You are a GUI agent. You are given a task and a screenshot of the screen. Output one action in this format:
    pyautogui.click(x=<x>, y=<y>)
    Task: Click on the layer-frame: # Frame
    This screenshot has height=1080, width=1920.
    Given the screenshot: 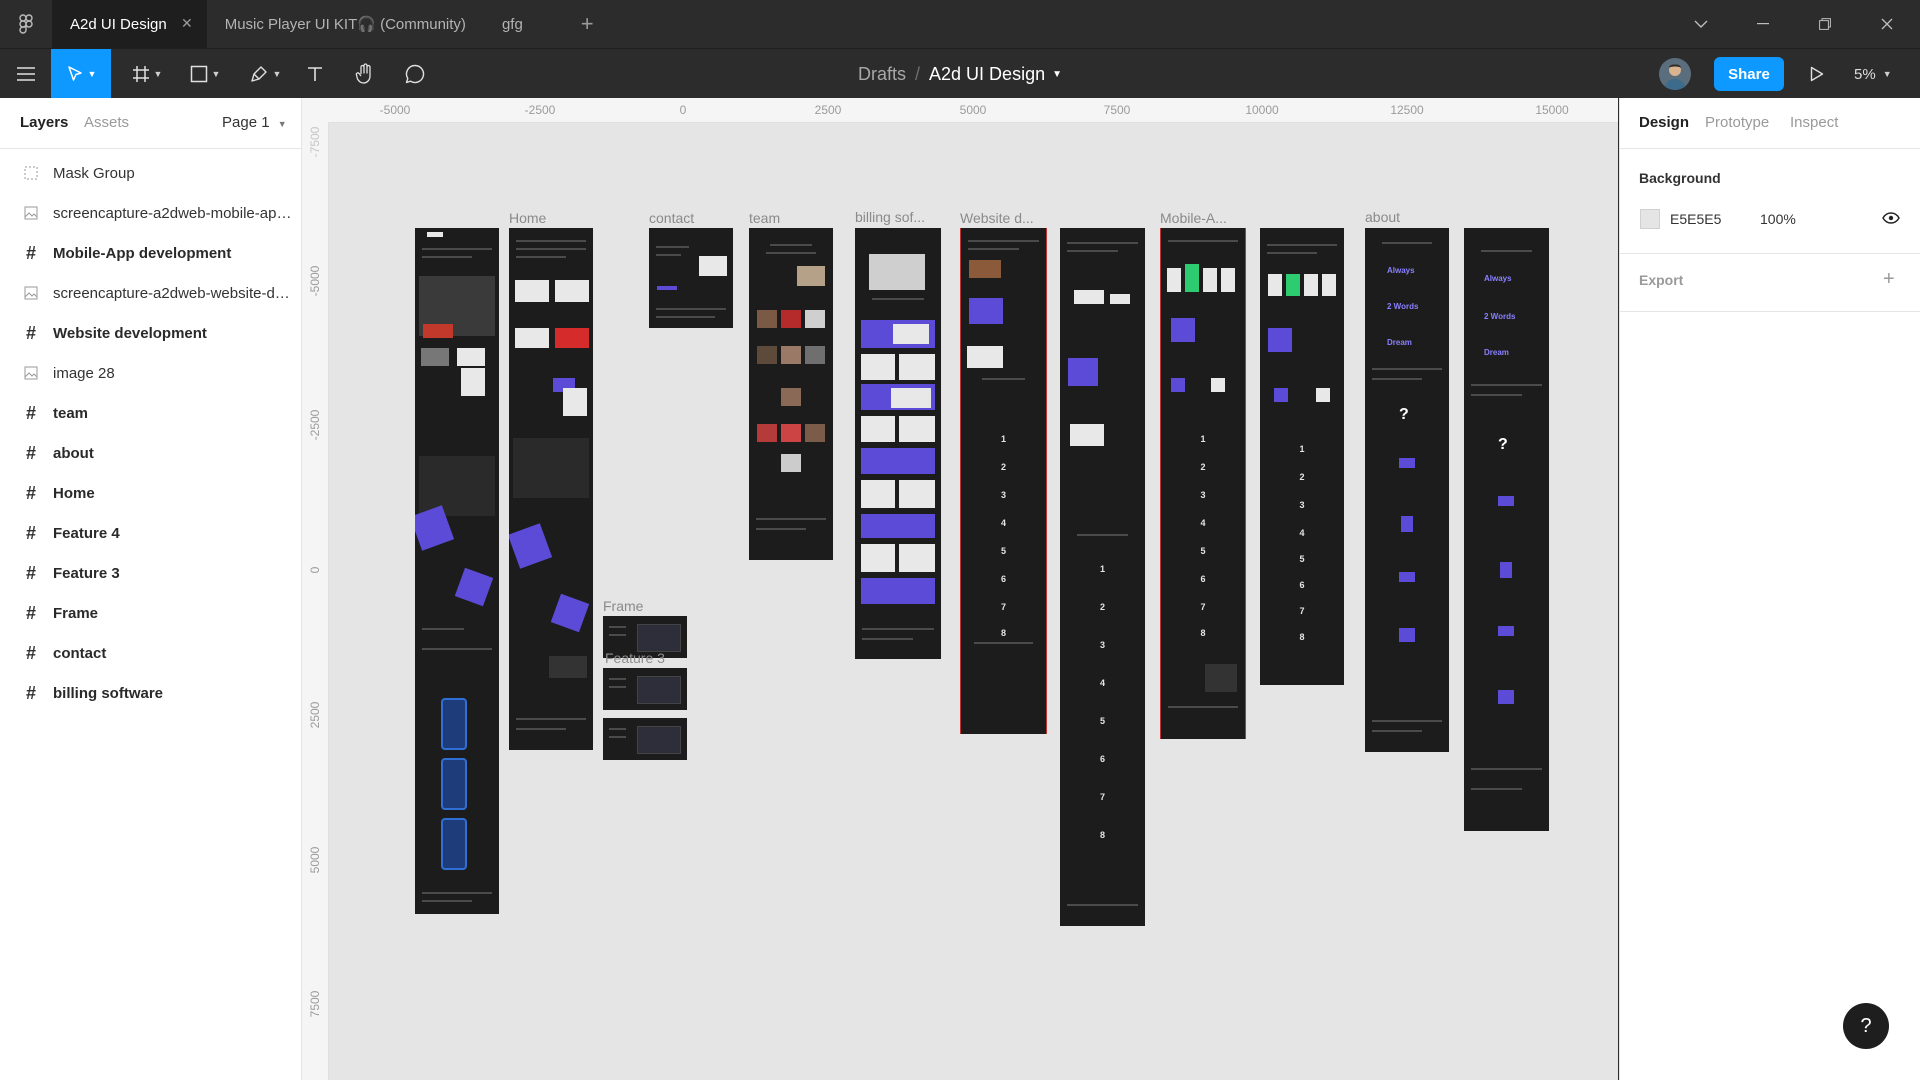 What is the action you would take?
    pyautogui.click(x=150, y=613)
    